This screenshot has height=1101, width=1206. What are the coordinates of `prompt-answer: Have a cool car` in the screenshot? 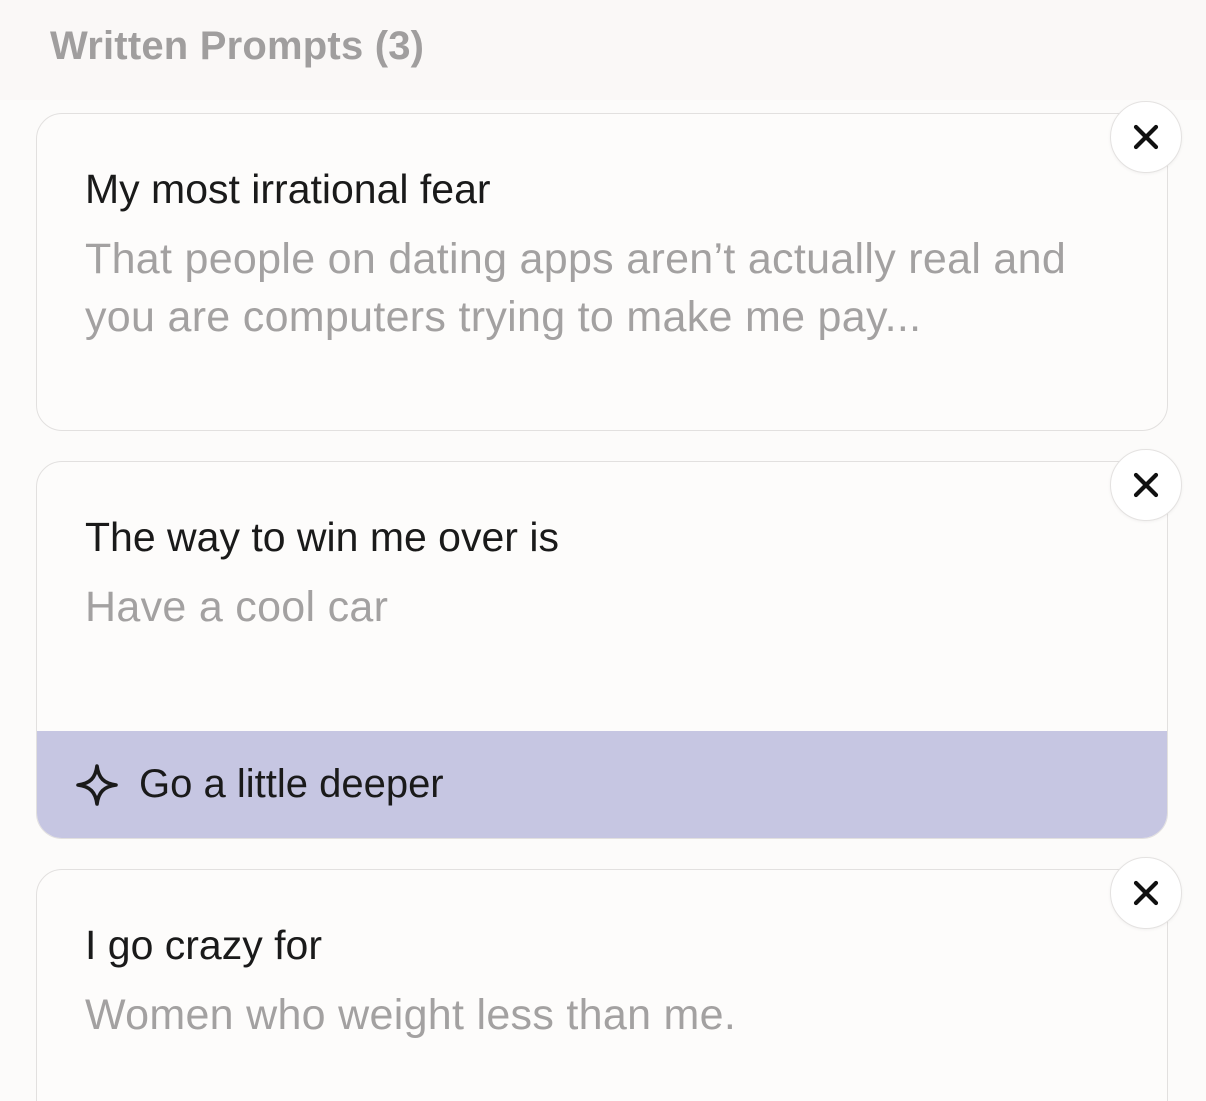 It's located at (237, 607).